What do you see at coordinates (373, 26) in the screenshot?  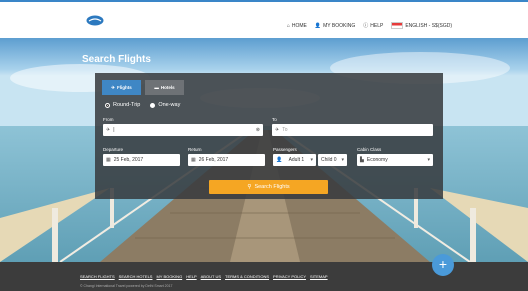 I see `nav-help: ⓘ HELP` at bounding box center [373, 26].